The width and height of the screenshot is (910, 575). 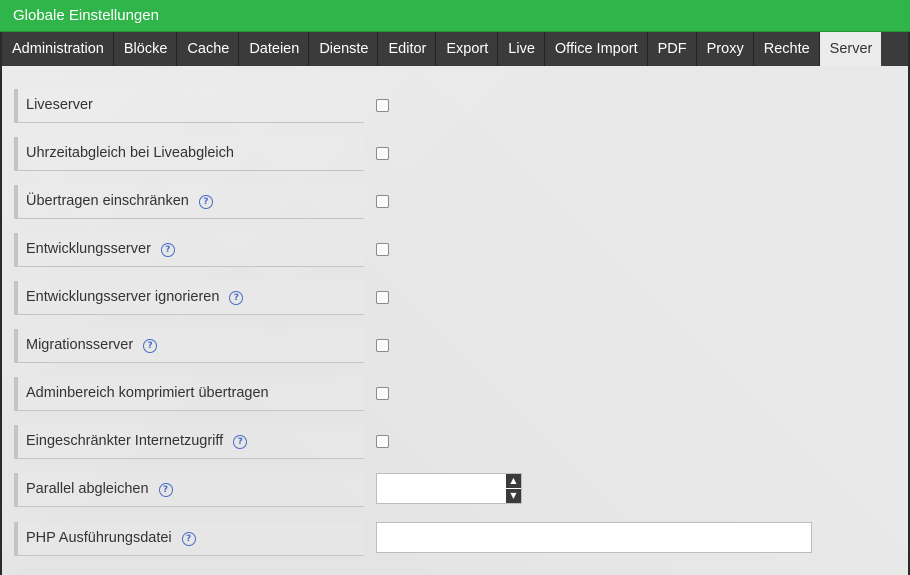 What do you see at coordinates (461, 250) in the screenshot?
I see `setting-row-entwicklungsserver: Entwicklungsserver?` at bounding box center [461, 250].